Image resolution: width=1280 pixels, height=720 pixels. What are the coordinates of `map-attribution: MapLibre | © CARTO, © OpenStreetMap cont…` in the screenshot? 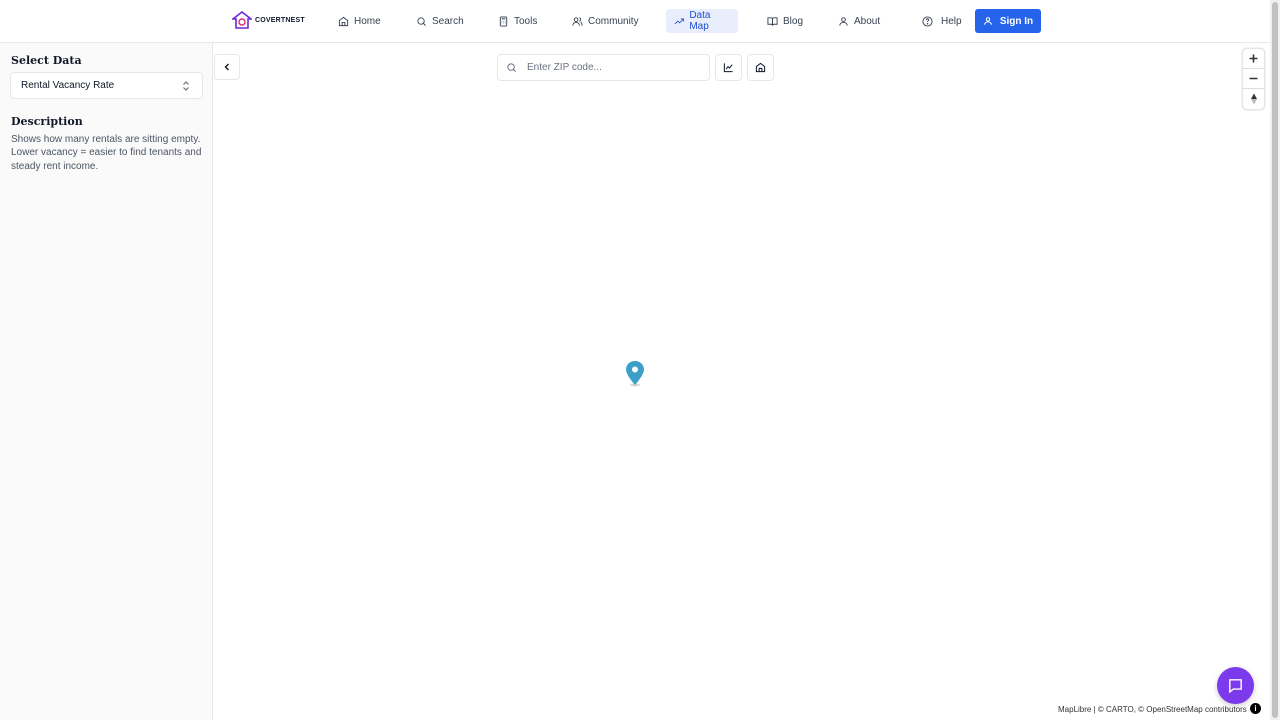 It's located at (1152, 709).